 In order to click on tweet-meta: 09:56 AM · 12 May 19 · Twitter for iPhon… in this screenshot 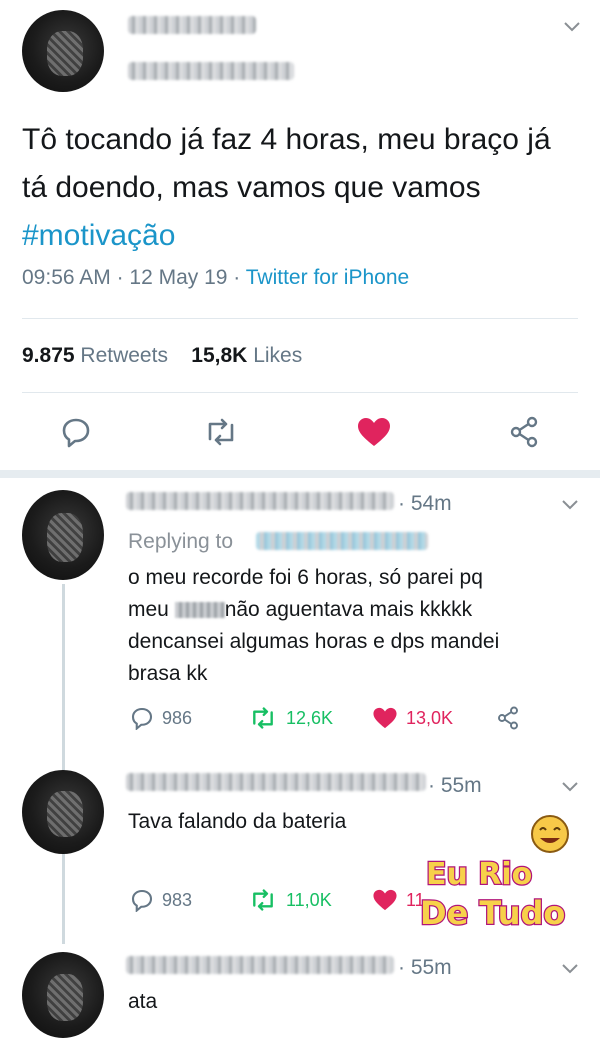, I will do `click(215, 278)`.